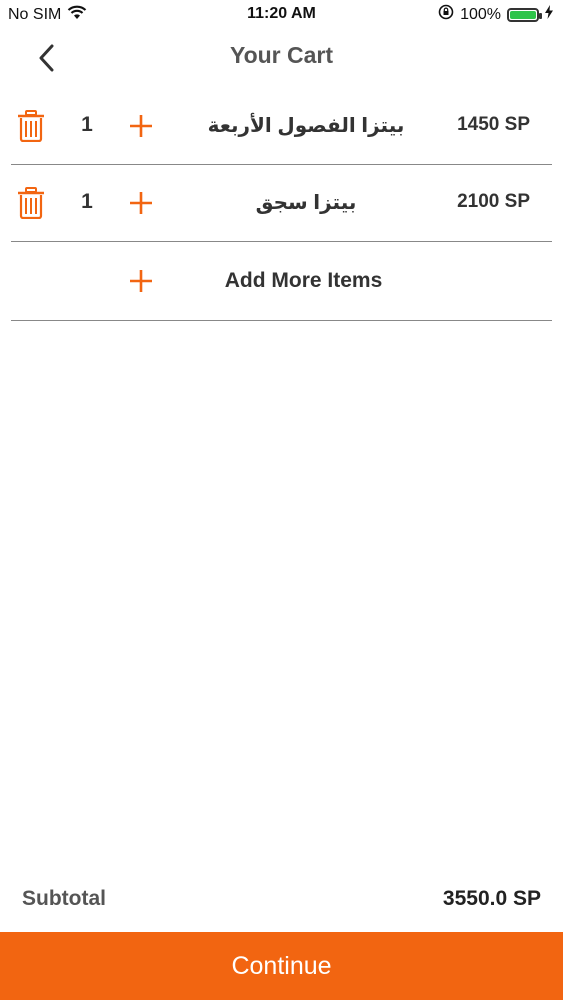  Describe the element at coordinates (281, 966) in the screenshot. I see `continue-button: Continue` at that location.